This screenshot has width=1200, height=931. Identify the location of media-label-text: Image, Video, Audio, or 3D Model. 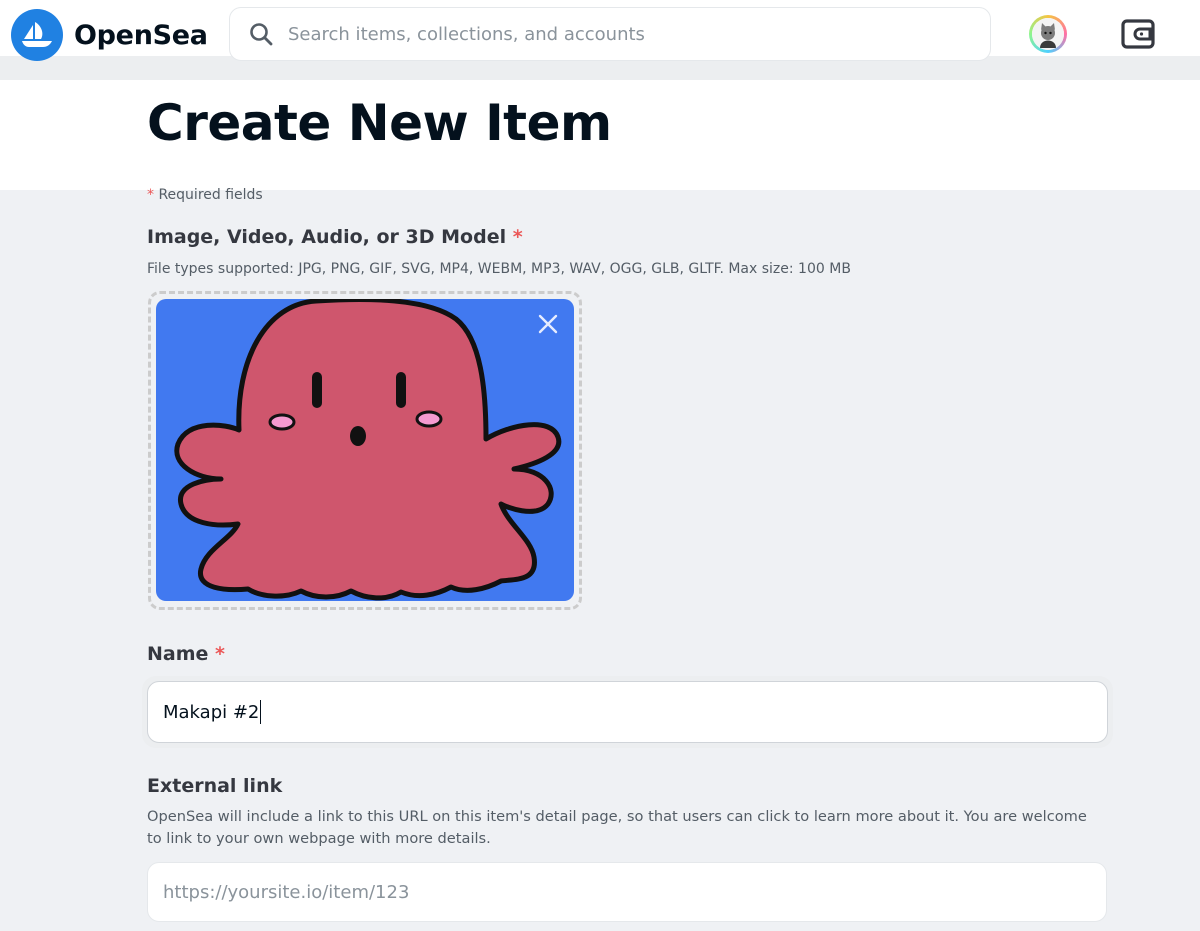
(327, 237).